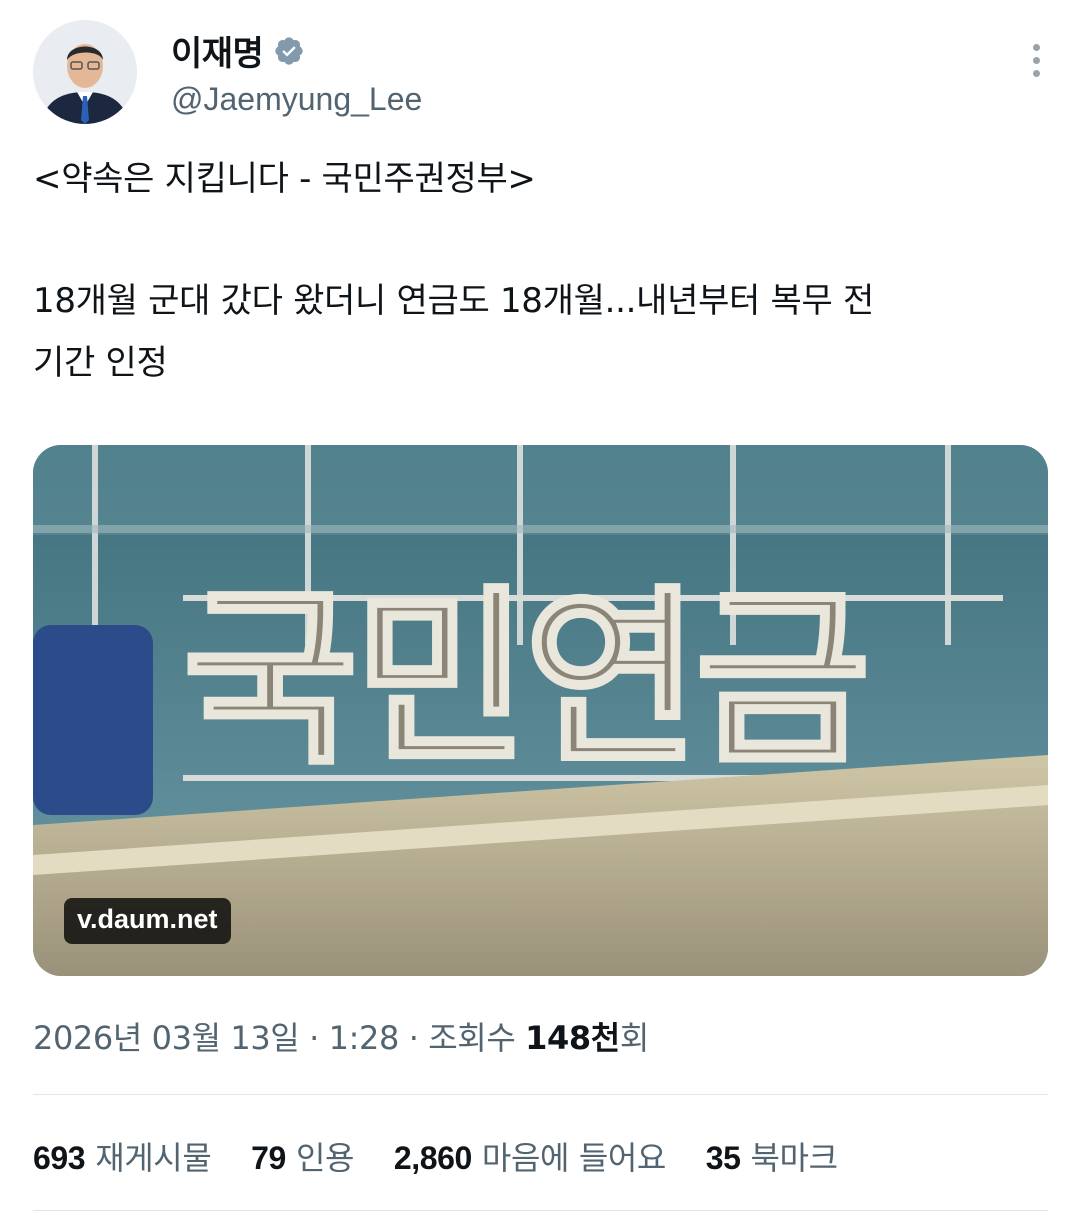 Image resolution: width=1080 pixels, height=1215 pixels. Describe the element at coordinates (289, 50) in the screenshot. I see `verified-badge-icon` at that location.